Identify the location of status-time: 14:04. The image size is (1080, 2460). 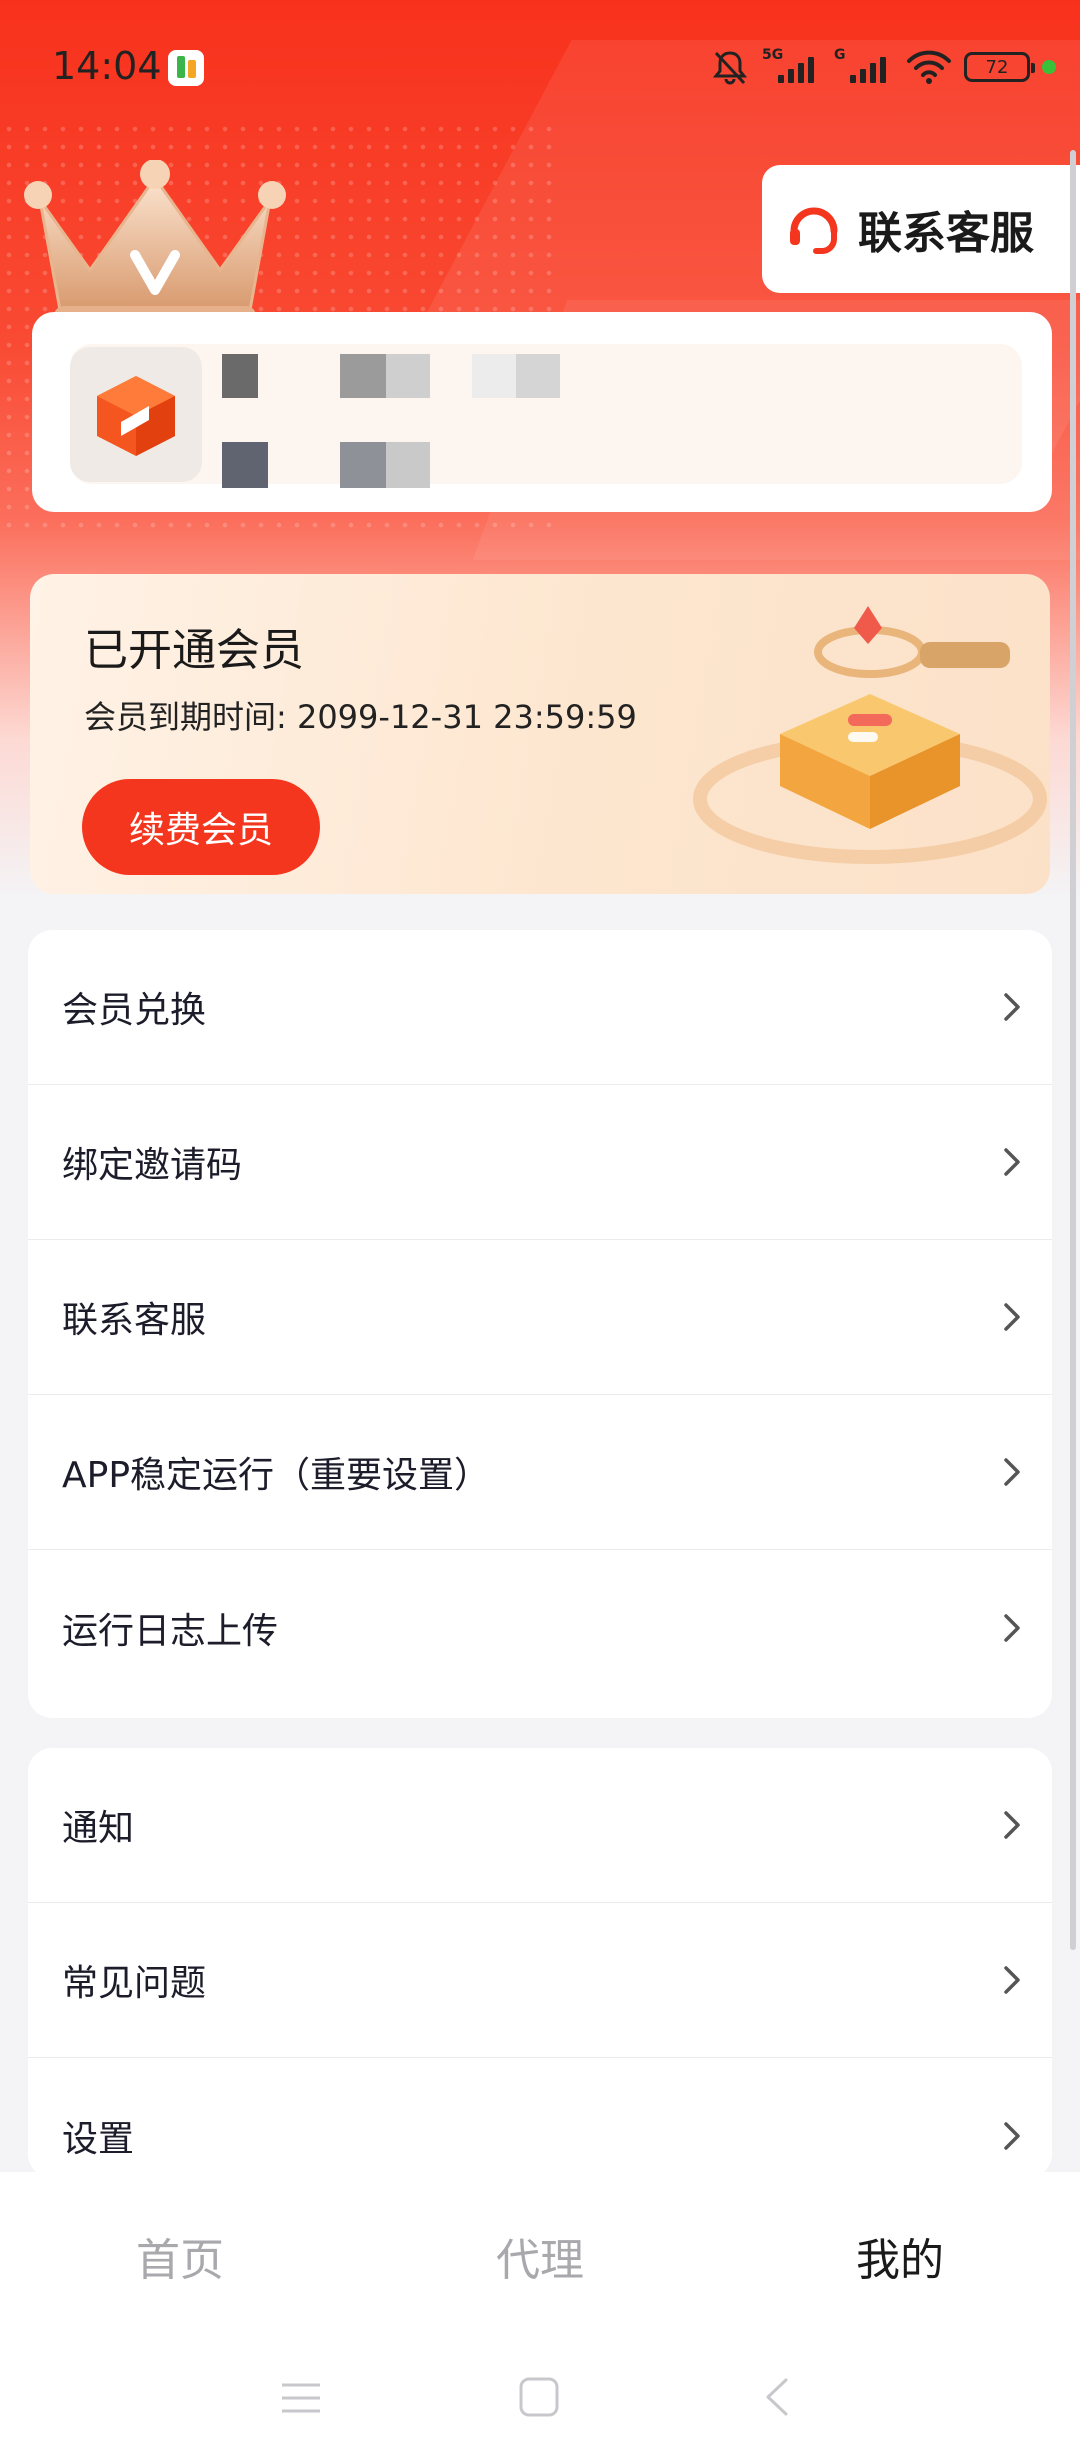
(107, 66).